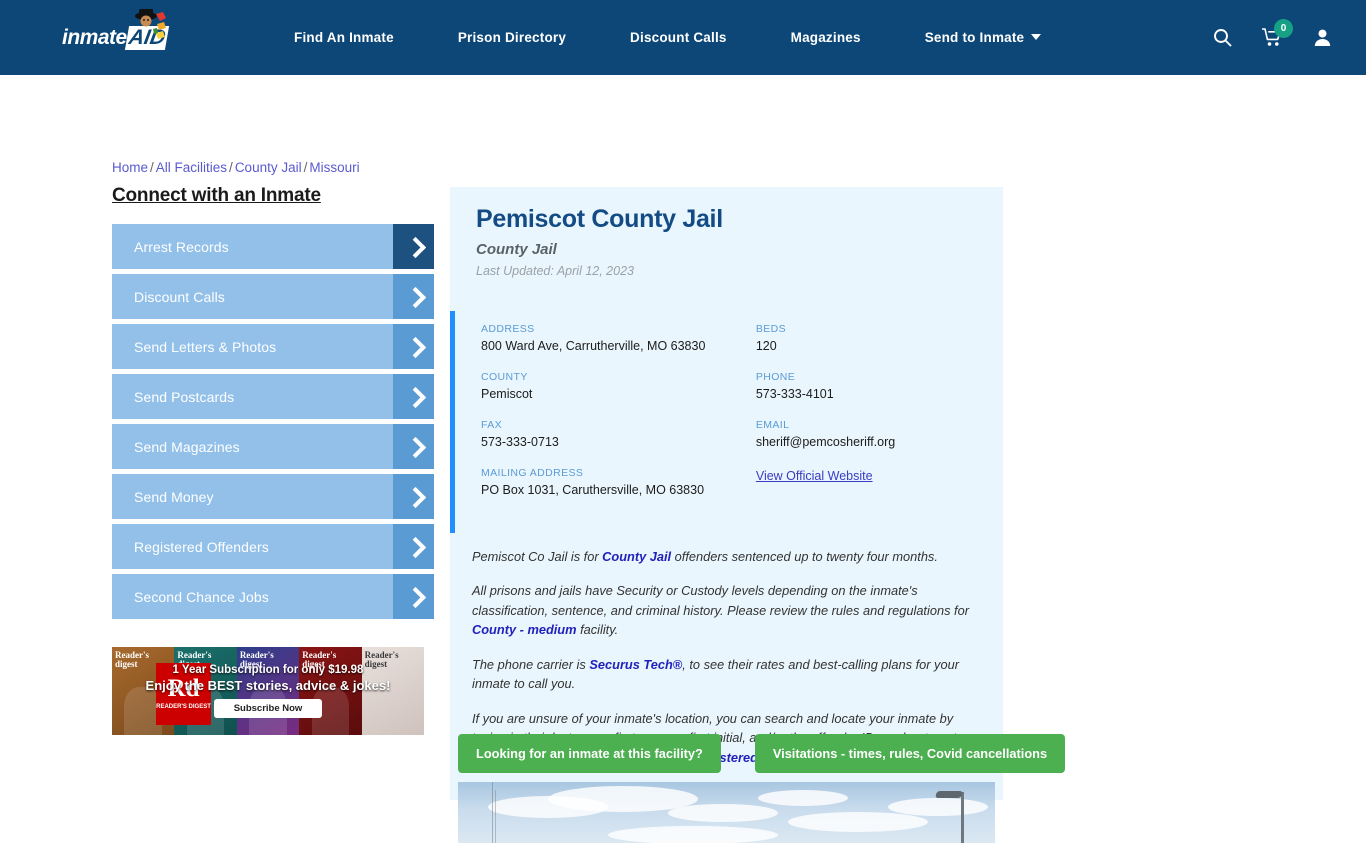 Image resolution: width=1366 pixels, height=843 pixels. Describe the element at coordinates (181, 246) in the screenshot. I see `sidebar-item-label: Arrest Records` at that location.